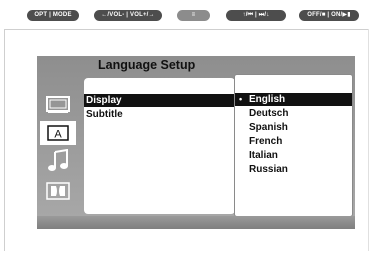 This screenshot has width=375, height=254. Describe the element at coordinates (293, 113) in the screenshot. I see `option-deutsch: Deutsch` at that location.